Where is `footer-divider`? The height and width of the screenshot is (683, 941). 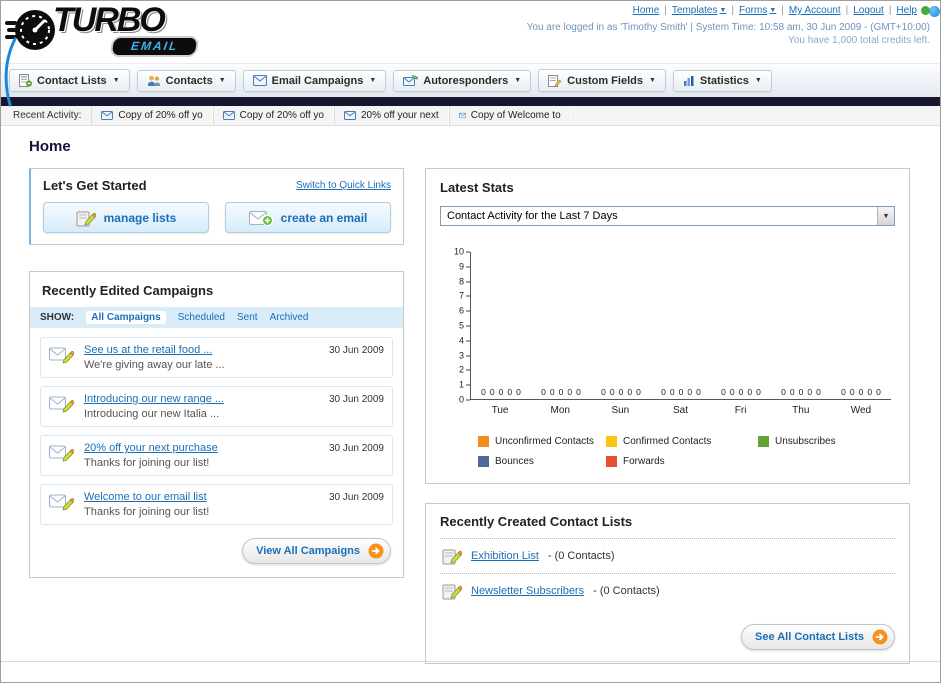 footer-divider is located at coordinates (470, 661).